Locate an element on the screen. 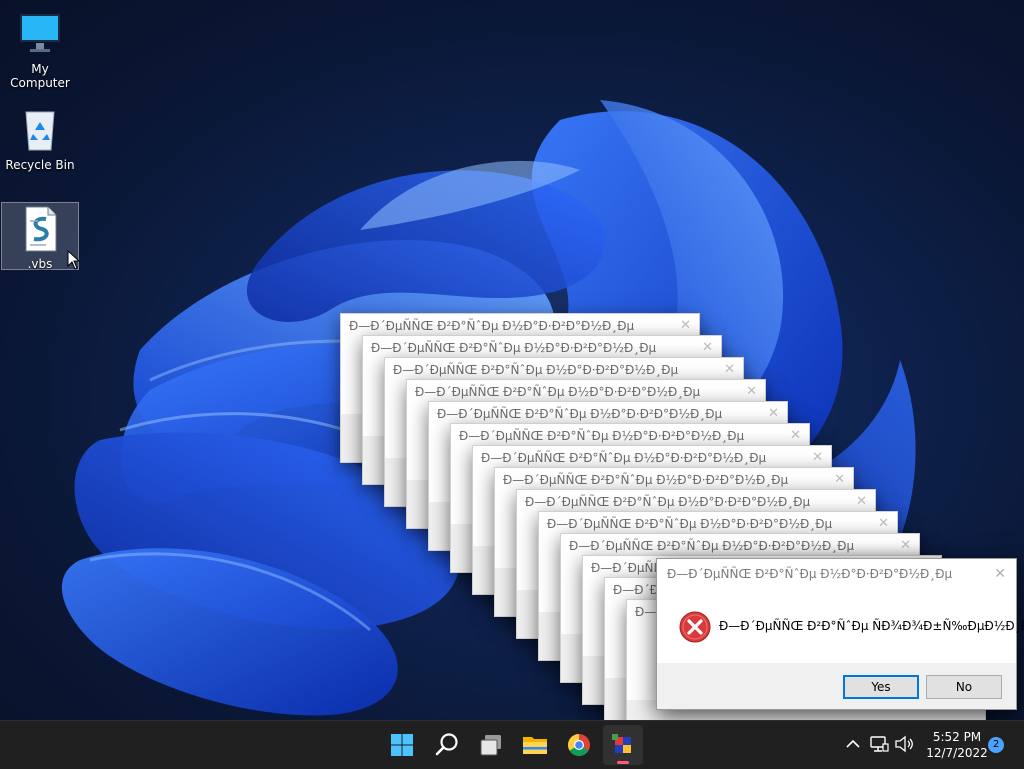 The width and height of the screenshot is (1024, 769). clock: 5:52 PM 12/7/2022 is located at coordinates (957, 745).